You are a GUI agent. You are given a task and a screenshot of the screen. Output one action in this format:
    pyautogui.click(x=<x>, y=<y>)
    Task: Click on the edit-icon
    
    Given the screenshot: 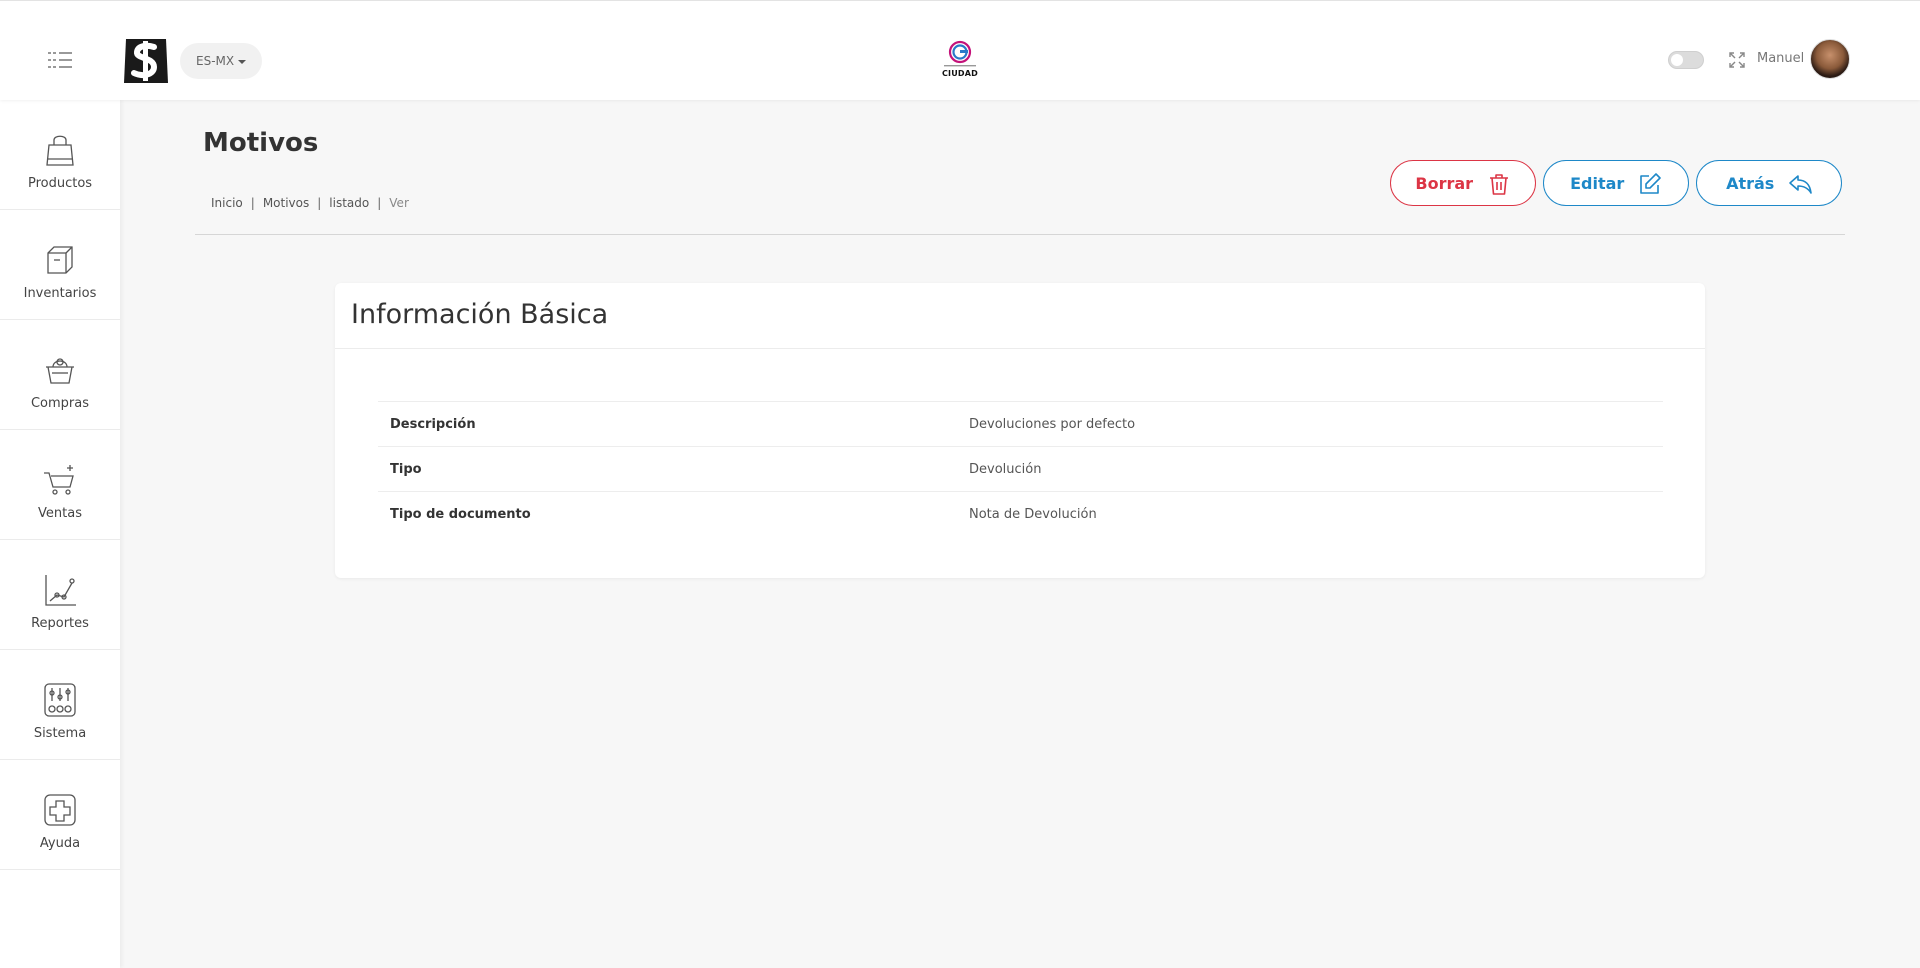 What is the action you would take?
    pyautogui.click(x=1650, y=183)
    